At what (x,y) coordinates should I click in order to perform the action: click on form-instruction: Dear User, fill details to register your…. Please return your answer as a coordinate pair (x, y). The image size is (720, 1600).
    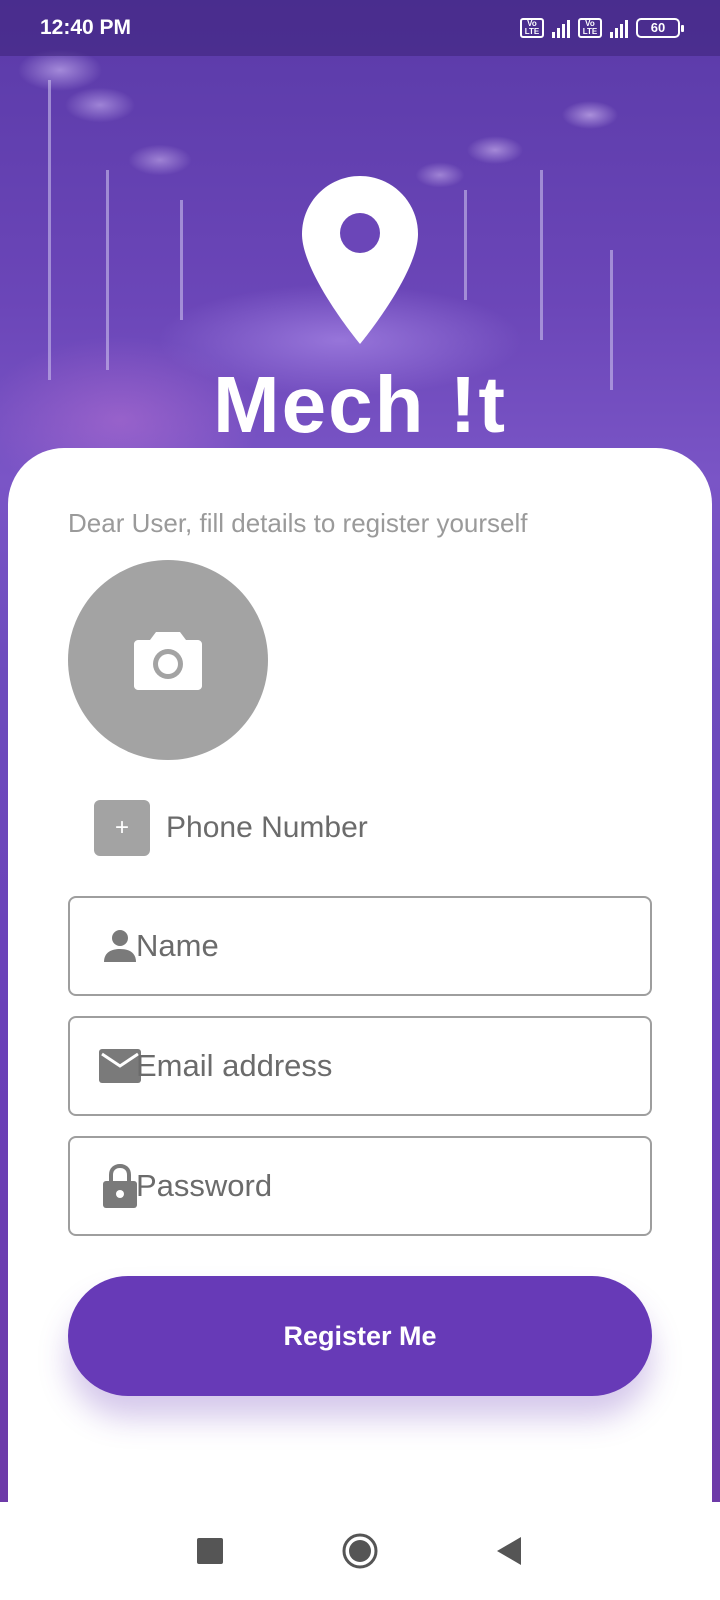
    Looking at the image, I should click on (298, 523).